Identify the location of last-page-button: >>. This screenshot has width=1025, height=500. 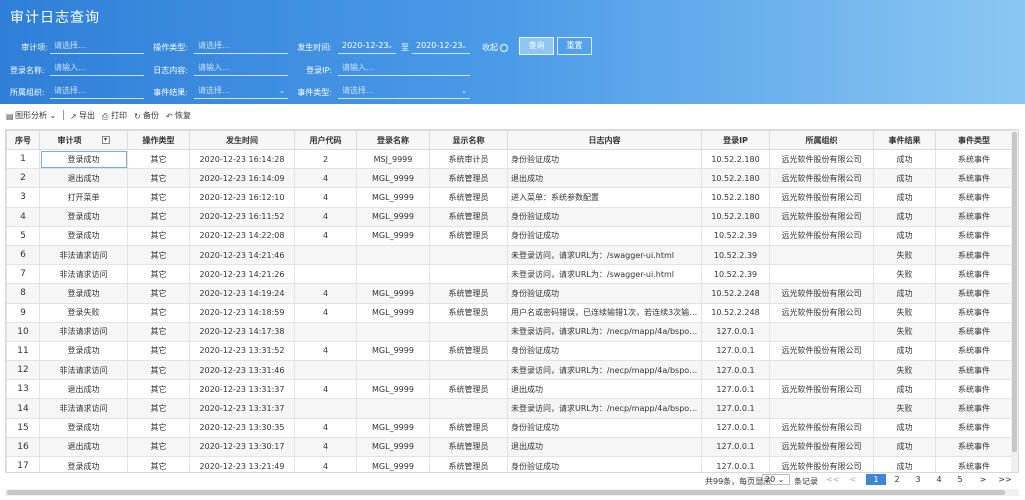
(1005, 479).